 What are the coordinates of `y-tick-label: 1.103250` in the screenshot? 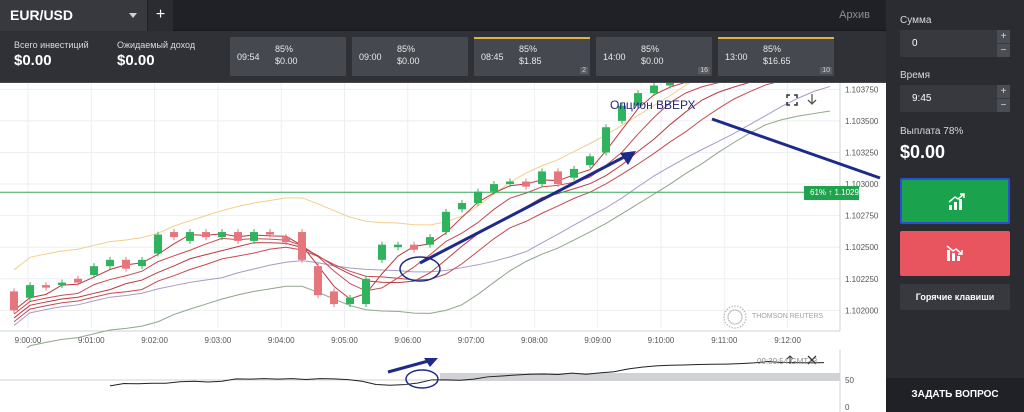 It's located at (862, 152).